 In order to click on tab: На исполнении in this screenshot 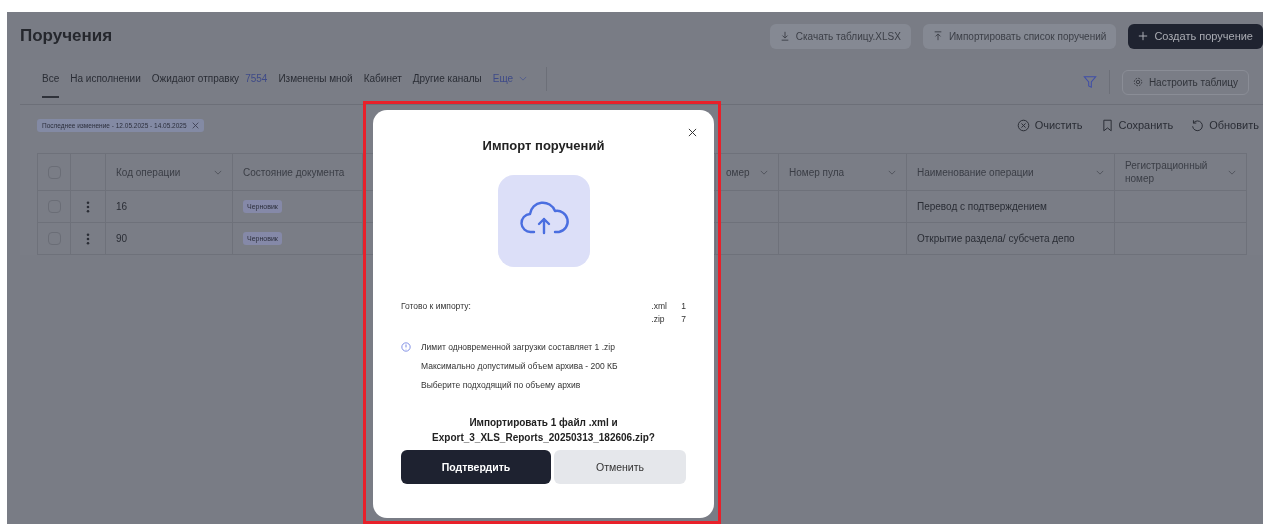, I will do `click(105, 79)`.